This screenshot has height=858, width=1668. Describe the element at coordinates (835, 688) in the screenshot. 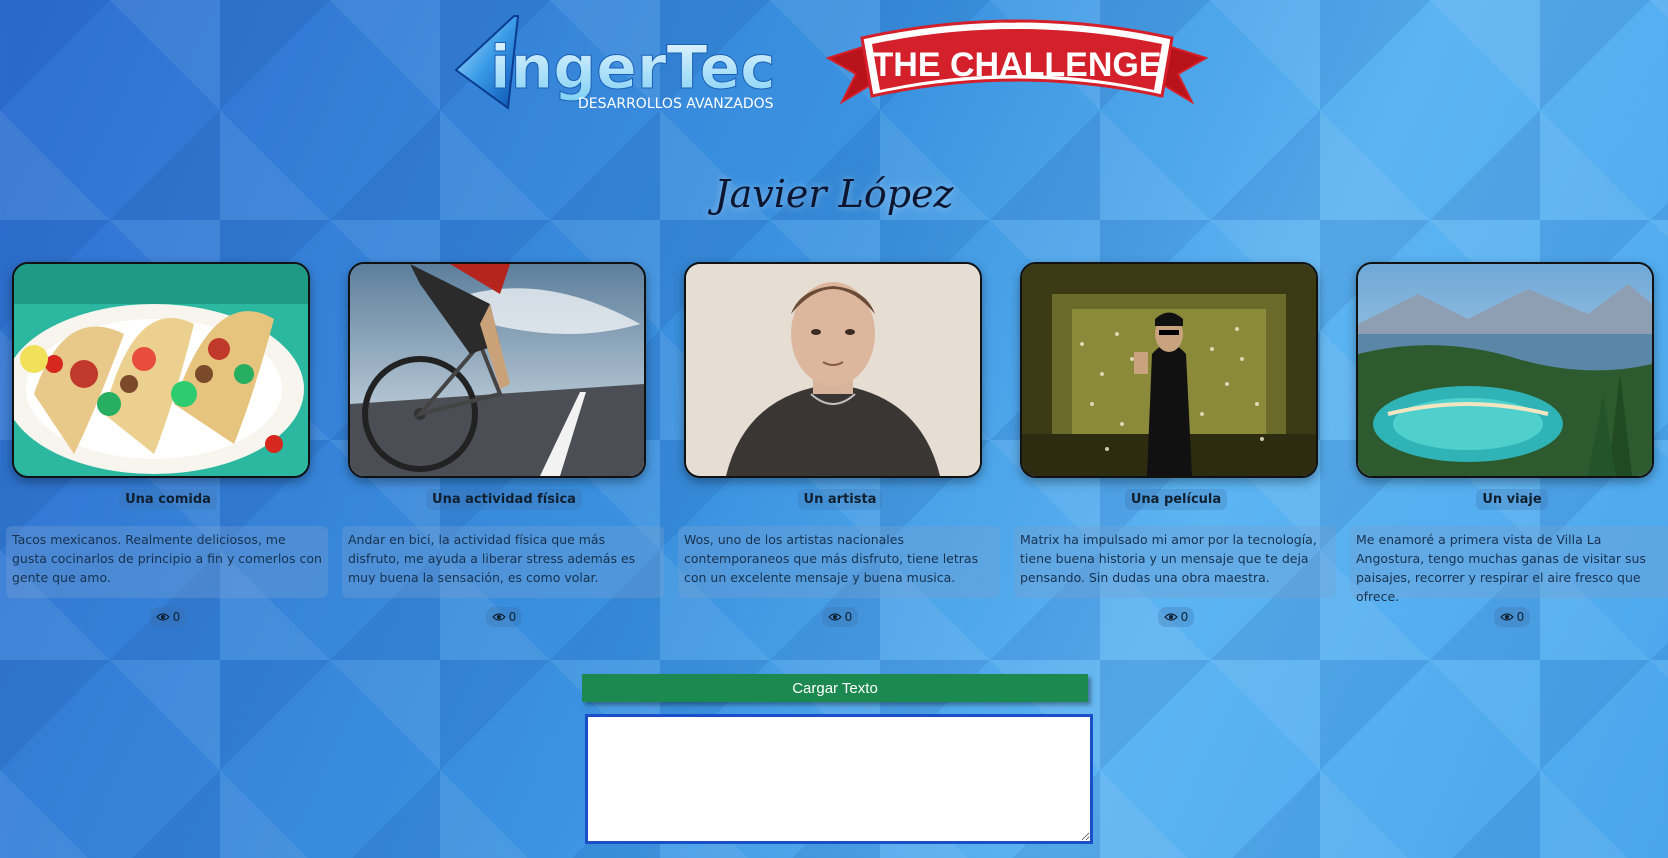

I see `load-text-button: Cargar Texto` at that location.